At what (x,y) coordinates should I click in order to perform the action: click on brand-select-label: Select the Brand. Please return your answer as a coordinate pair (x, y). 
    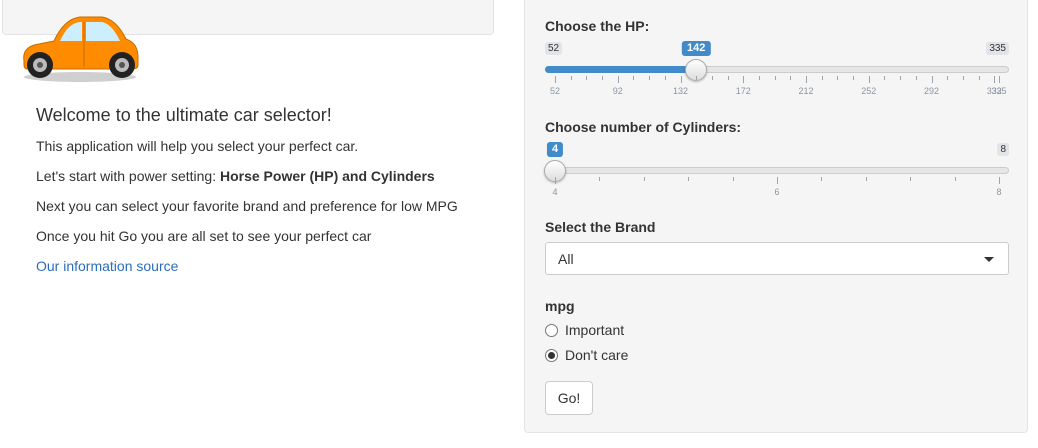
    Looking at the image, I should click on (600, 227).